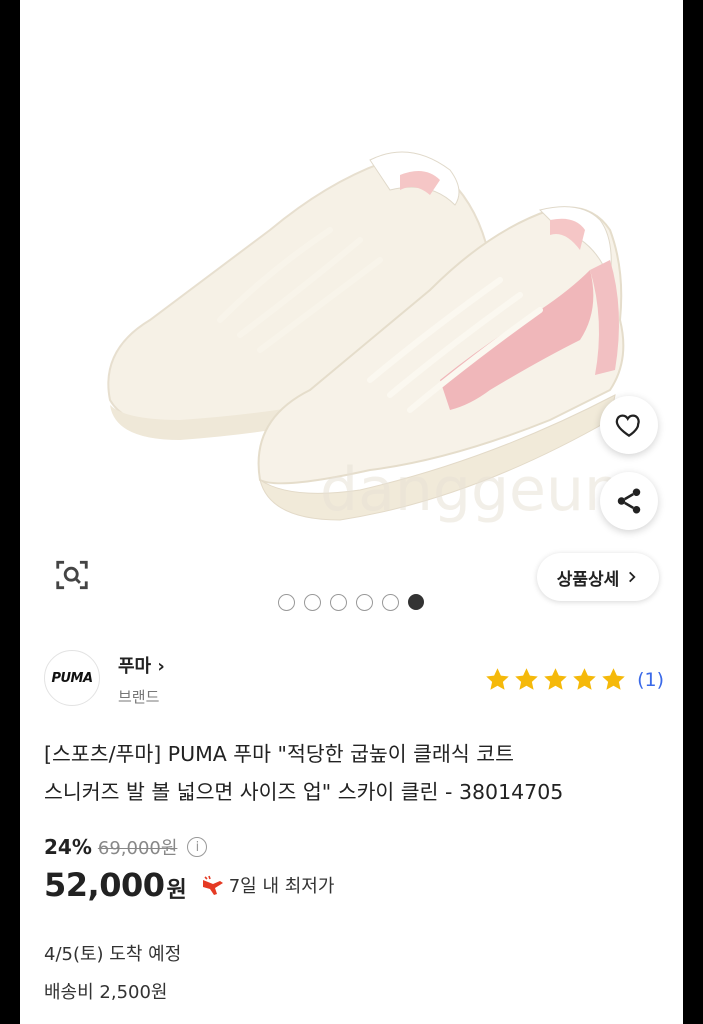 The image size is (703, 1024). I want to click on product-title-line: 스니커즈 발 볼 넓으면 사이즈 업" 스카이 클린 - 38014705, so click(304, 792).